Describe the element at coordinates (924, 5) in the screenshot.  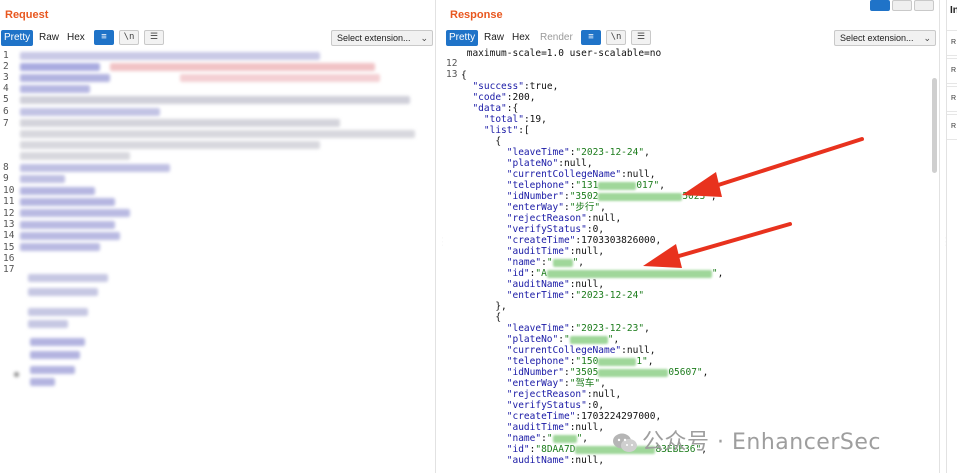
I see `single-pane-icon` at that location.